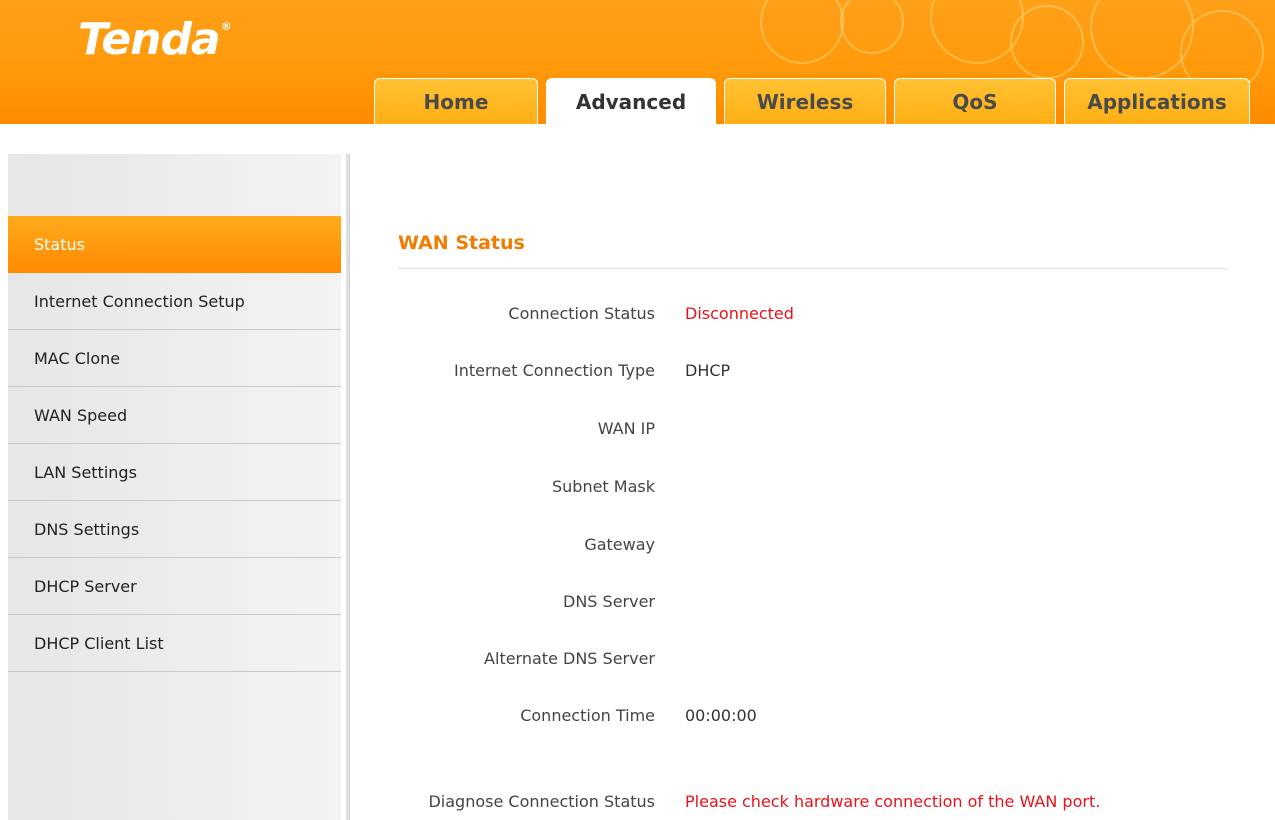 The image size is (1275, 820). Describe the element at coordinates (174, 244) in the screenshot. I see `sidebar-item-status: Status` at that location.